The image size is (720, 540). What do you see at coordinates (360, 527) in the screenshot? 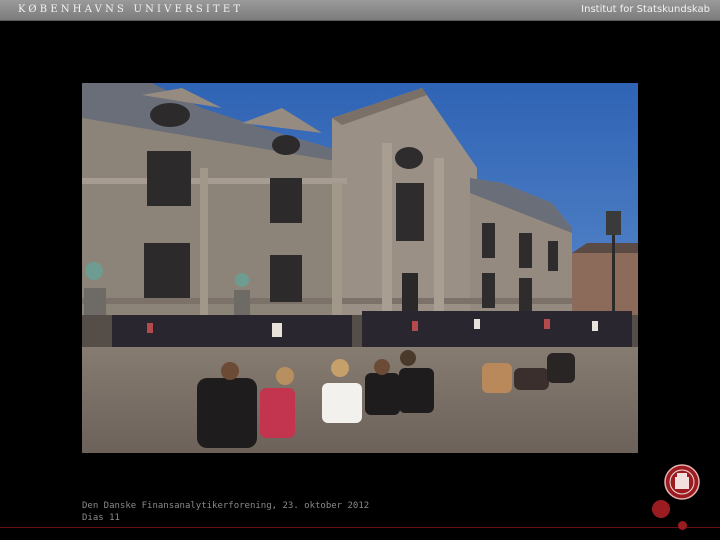
I see `footer-divider` at bounding box center [360, 527].